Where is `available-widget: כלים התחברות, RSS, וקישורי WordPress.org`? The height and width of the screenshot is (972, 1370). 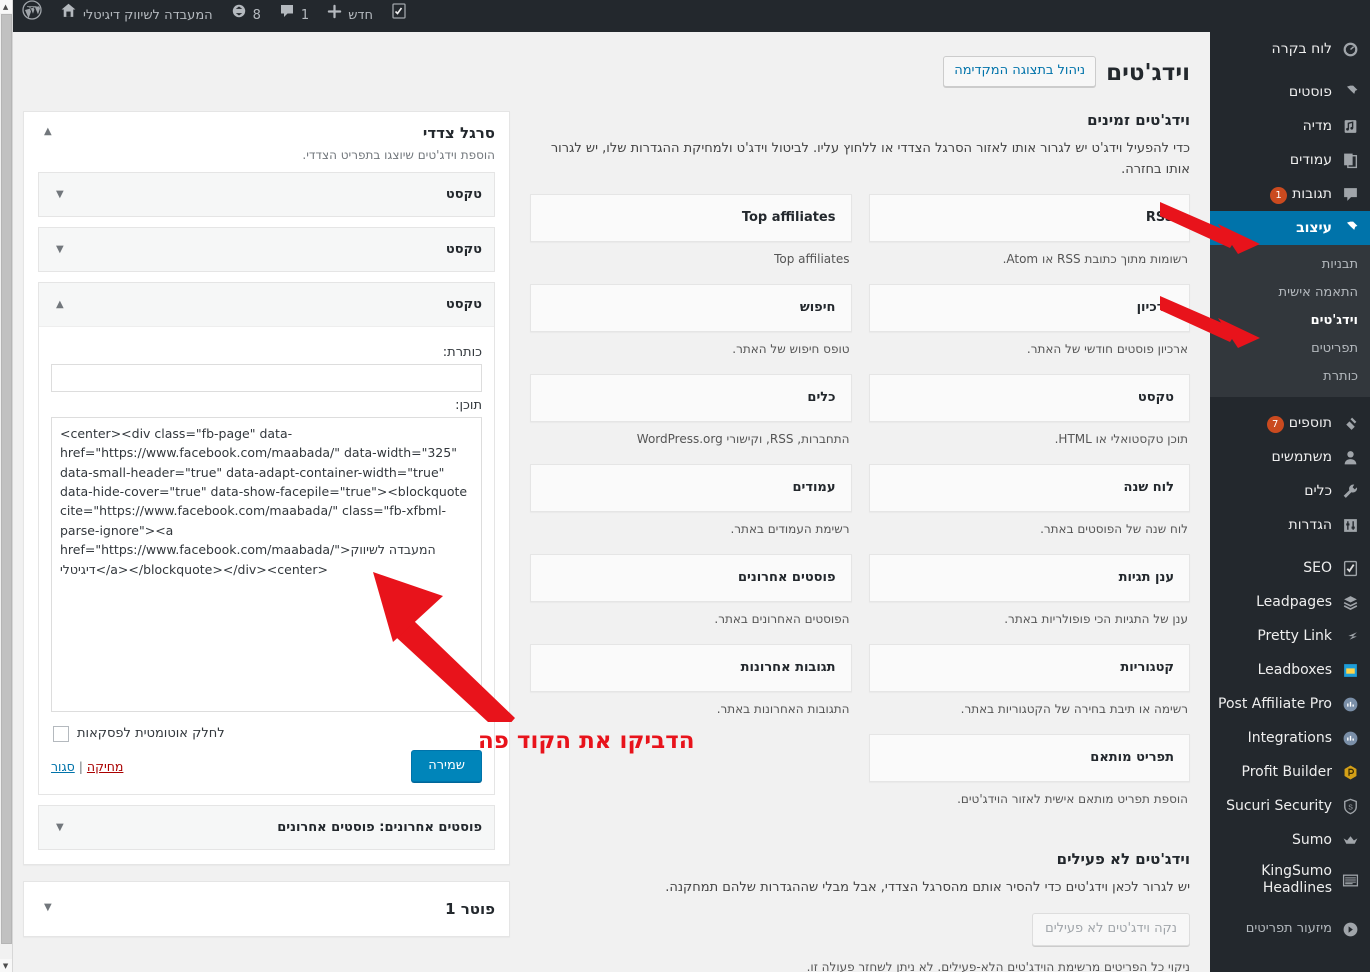 available-widget: כלים התחברות, RSS, וקישורי WordPress.org is located at coordinates (691, 411).